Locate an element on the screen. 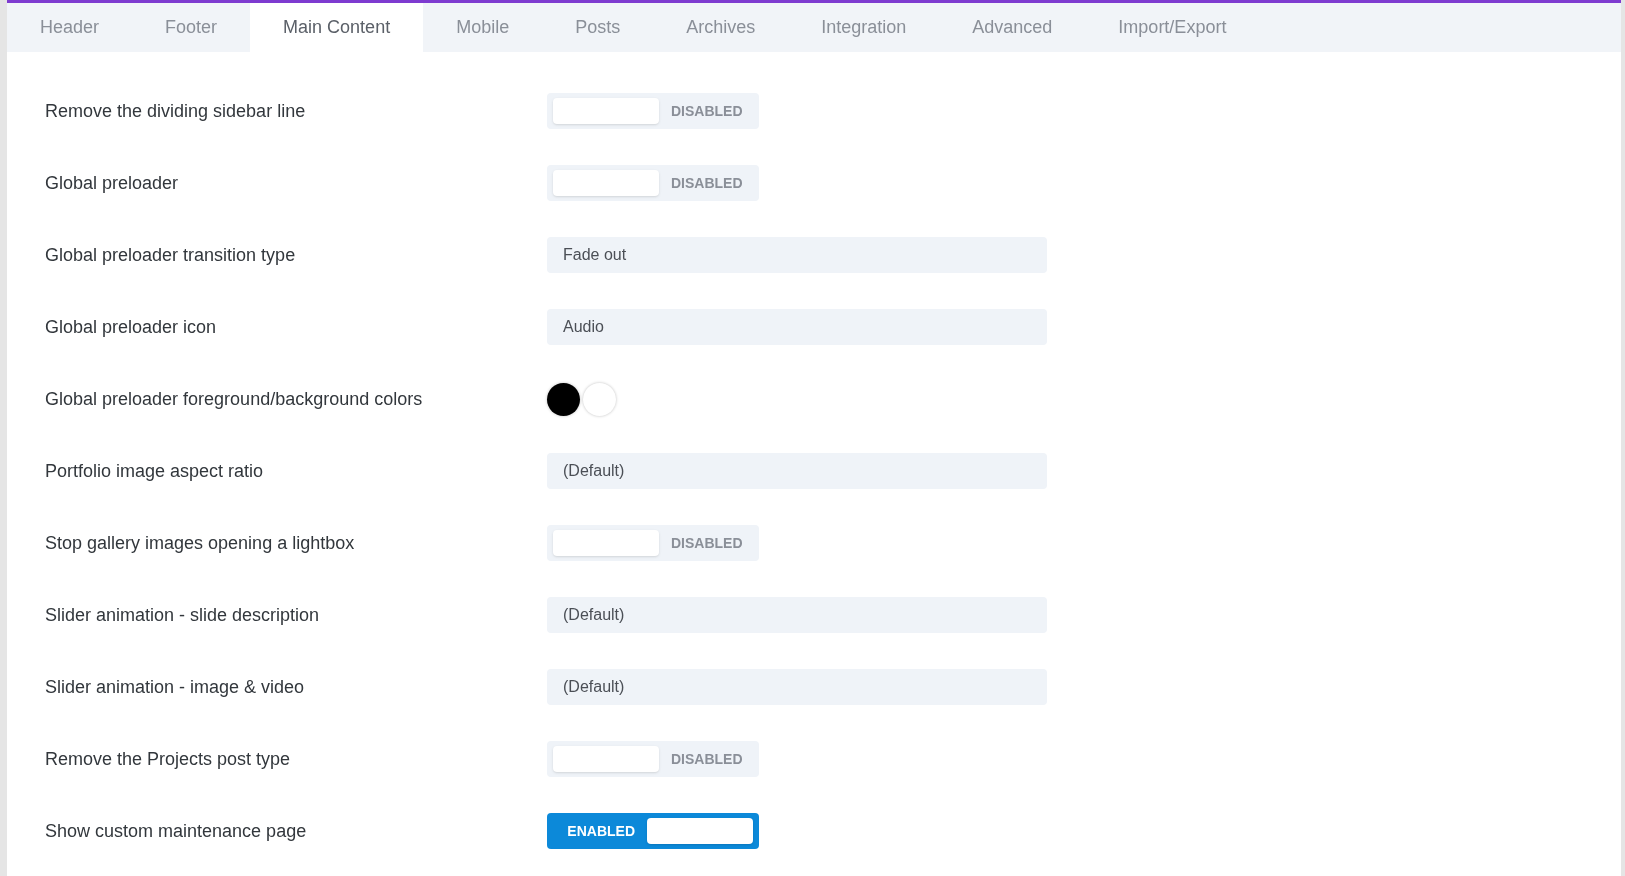 The width and height of the screenshot is (1625, 876). tab: Advanced is located at coordinates (1012, 27).